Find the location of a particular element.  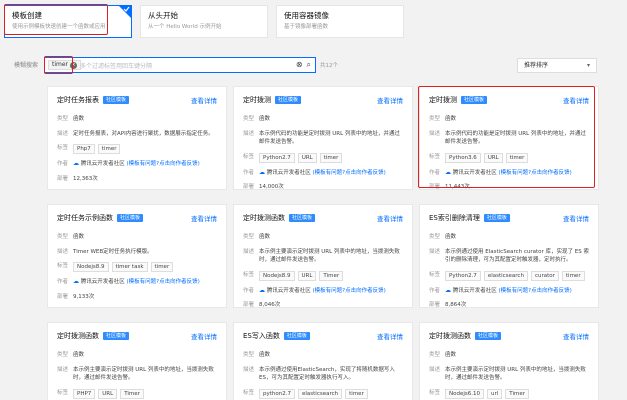

close-icon: × is located at coordinates (74, 65).